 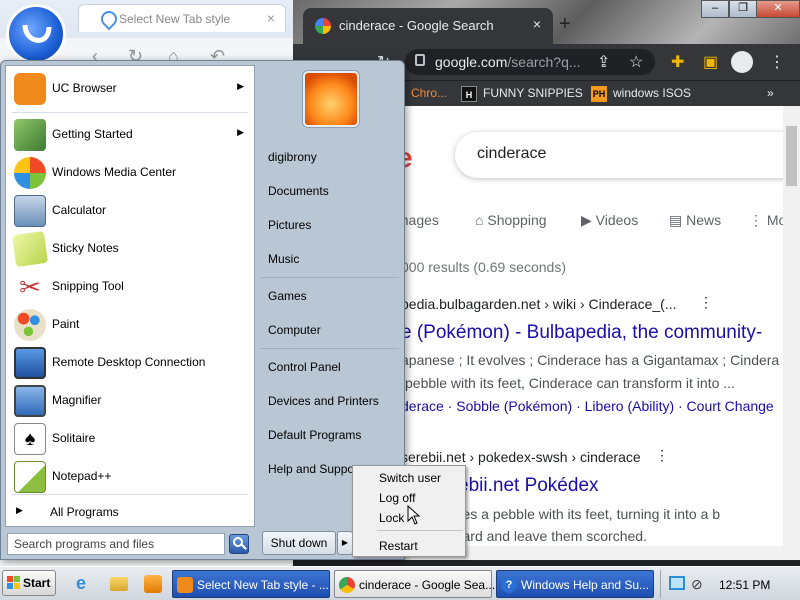 What do you see at coordinates (636, 62) in the screenshot?
I see `bookmark-star-icon: ☆` at bounding box center [636, 62].